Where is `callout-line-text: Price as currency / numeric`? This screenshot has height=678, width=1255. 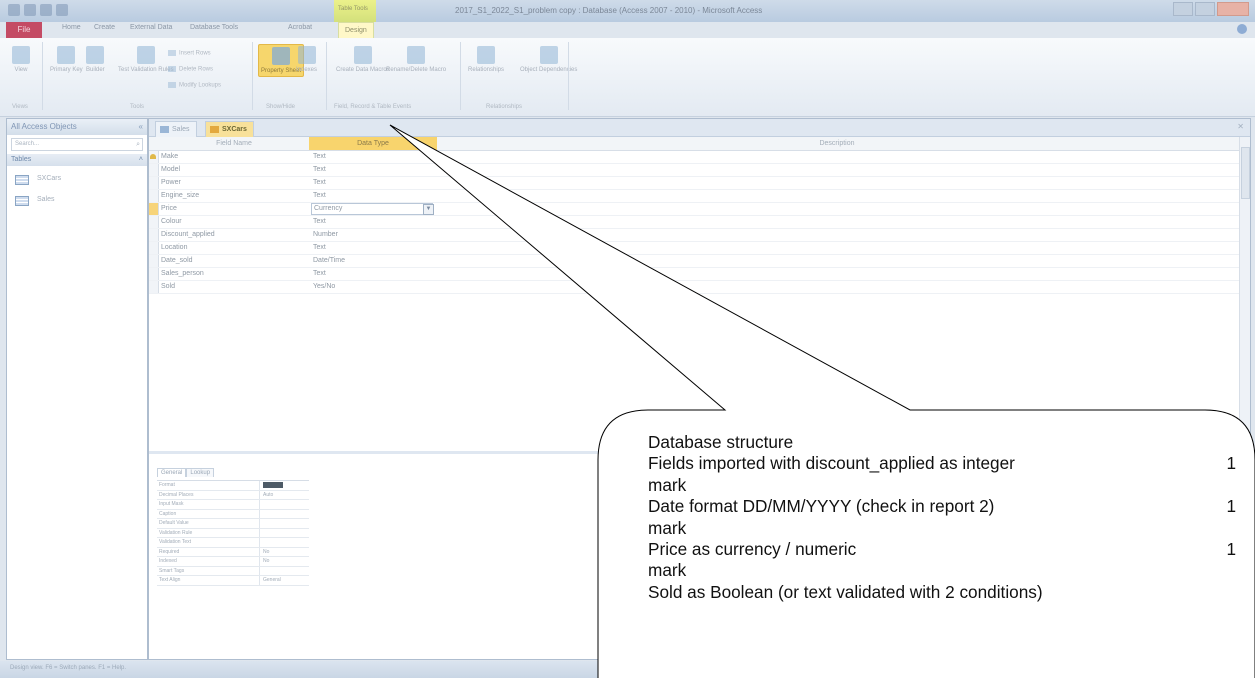 callout-line-text: Price as currency / numeric is located at coordinates (752, 548).